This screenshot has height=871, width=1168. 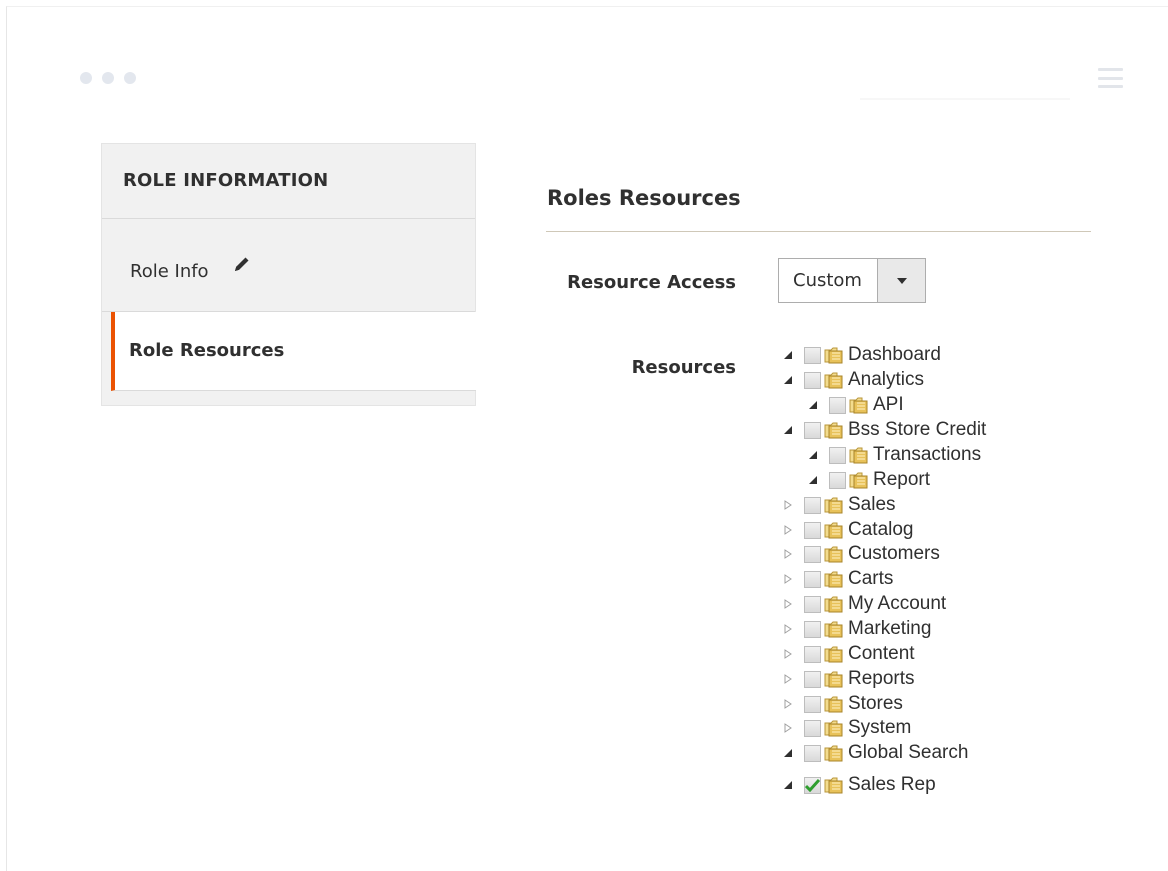 What do you see at coordinates (837, 579) in the screenshot?
I see `tree-node: Carts` at bounding box center [837, 579].